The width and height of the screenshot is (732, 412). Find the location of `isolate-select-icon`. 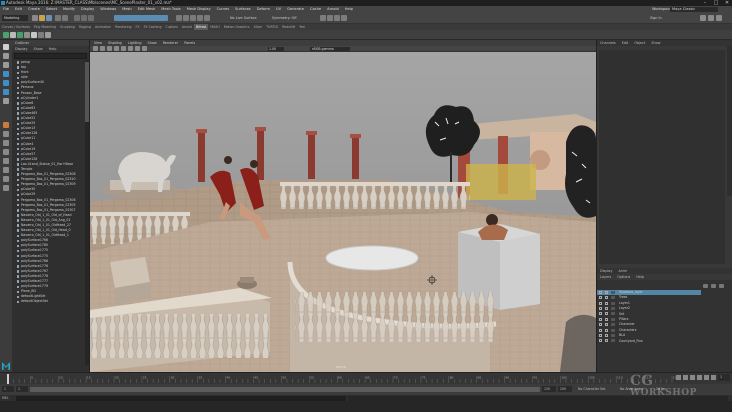

isolate-select-icon is located at coordinates (144, 48).